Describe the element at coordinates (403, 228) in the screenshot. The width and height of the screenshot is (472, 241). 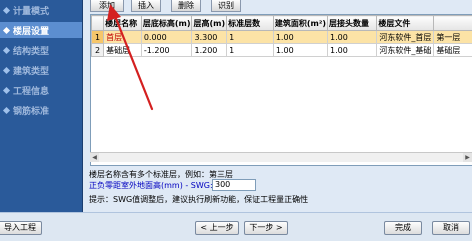
I see `finish-button: 完成` at that location.